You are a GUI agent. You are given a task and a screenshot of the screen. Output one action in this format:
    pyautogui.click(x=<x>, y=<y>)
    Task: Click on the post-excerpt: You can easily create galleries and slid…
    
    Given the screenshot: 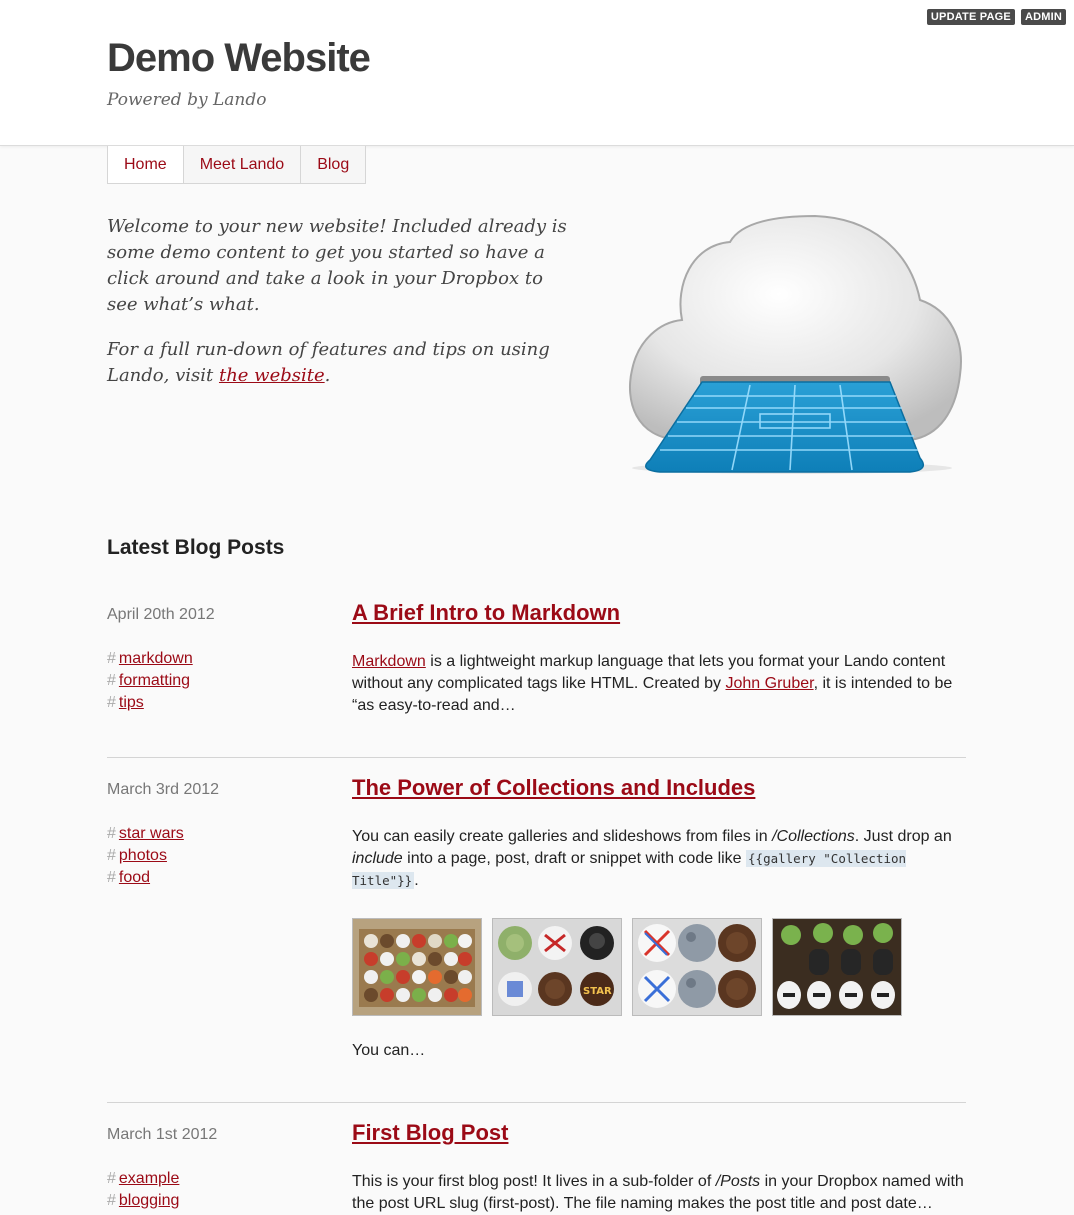 What is the action you would take?
    pyautogui.click(x=659, y=859)
    